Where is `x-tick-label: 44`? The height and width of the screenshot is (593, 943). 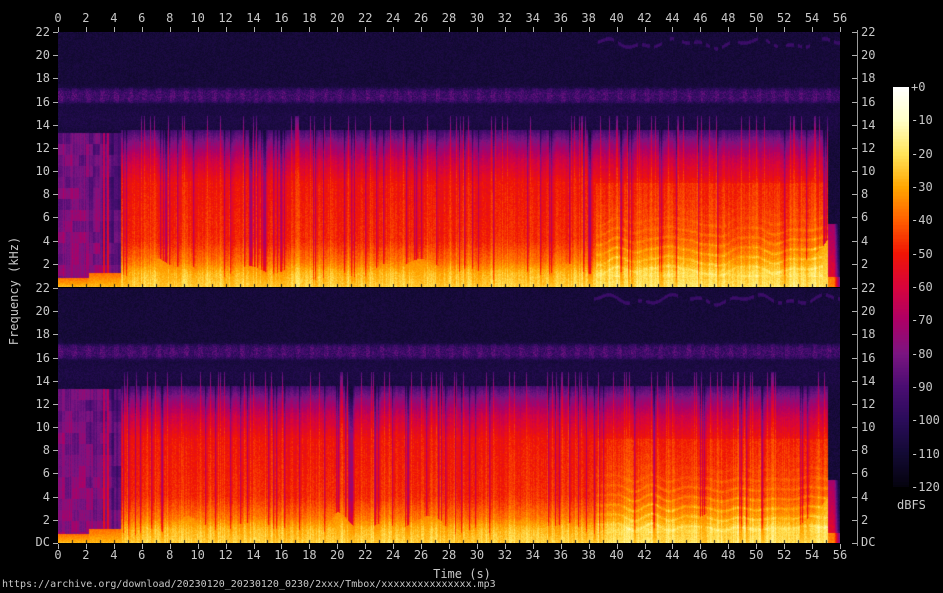 x-tick-label: 44 is located at coordinates (672, 18).